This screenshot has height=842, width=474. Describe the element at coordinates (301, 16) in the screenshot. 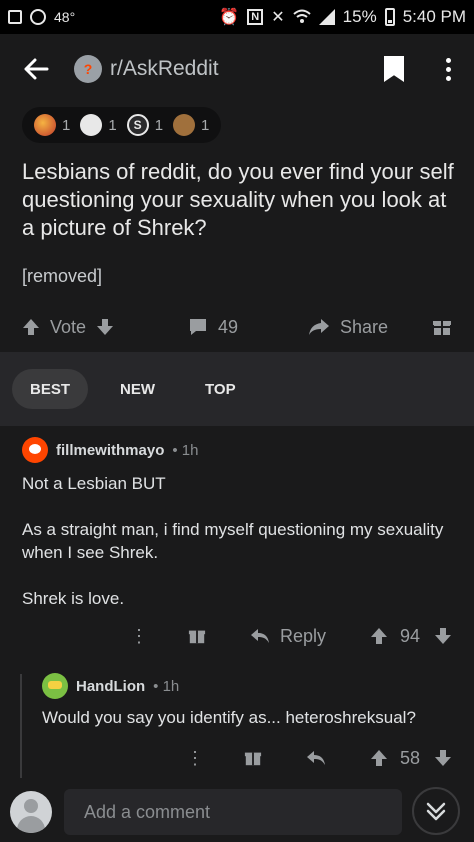

I see `wifi-icon` at that location.